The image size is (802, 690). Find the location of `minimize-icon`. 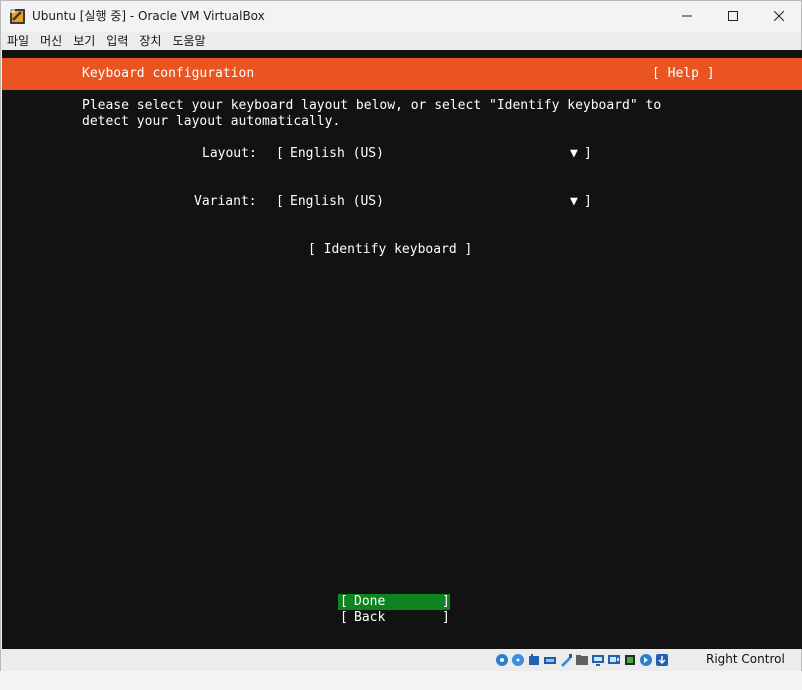

minimize-icon is located at coordinates (687, 16).